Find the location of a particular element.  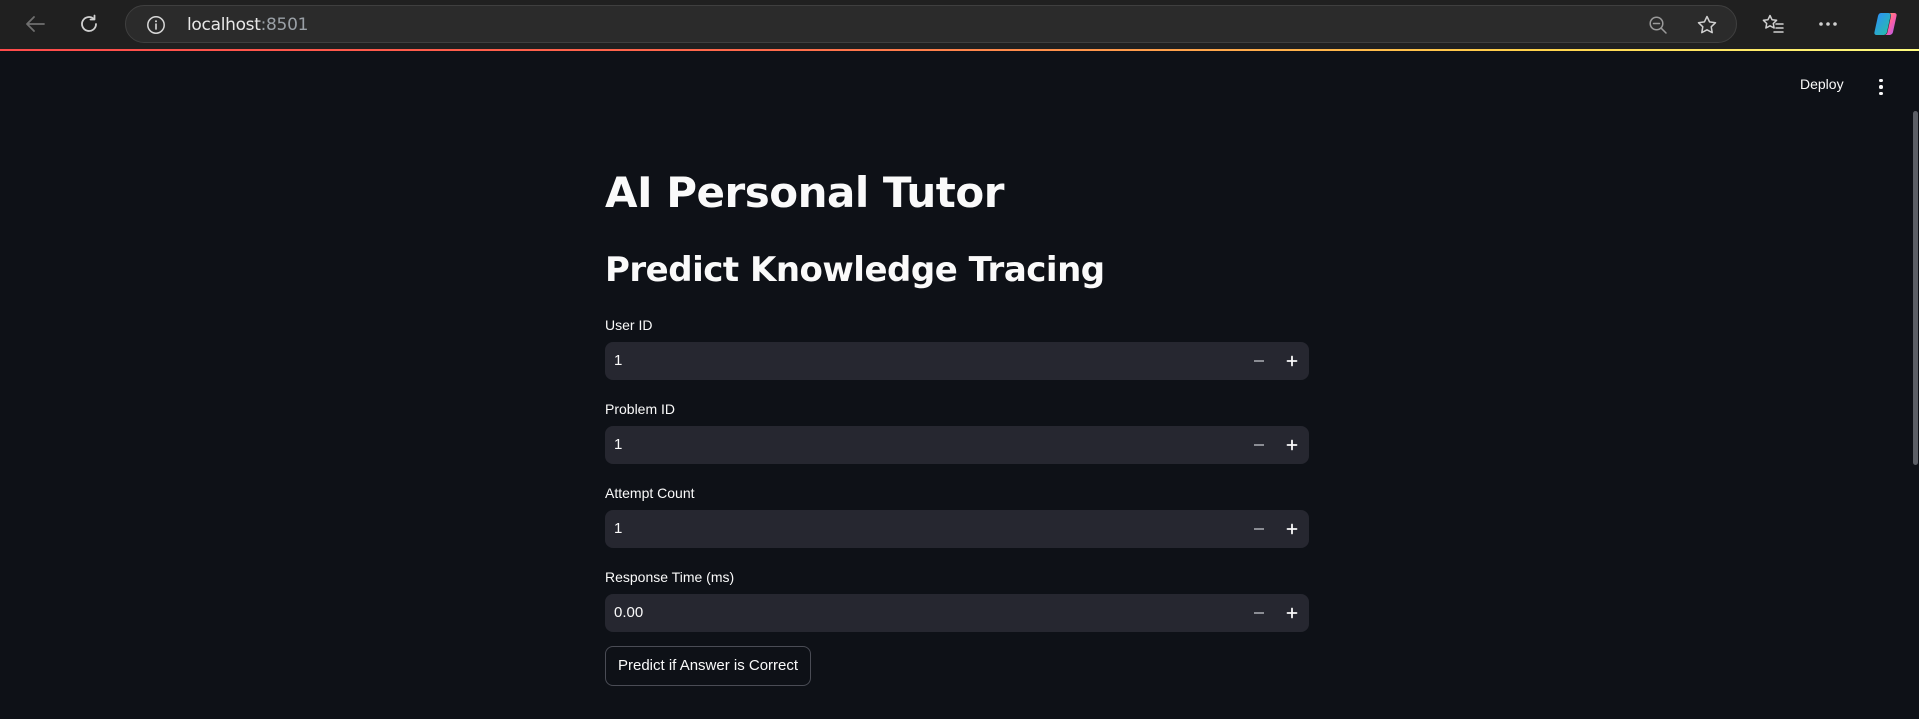

problem-id-label: Problem ID is located at coordinates (640, 409).